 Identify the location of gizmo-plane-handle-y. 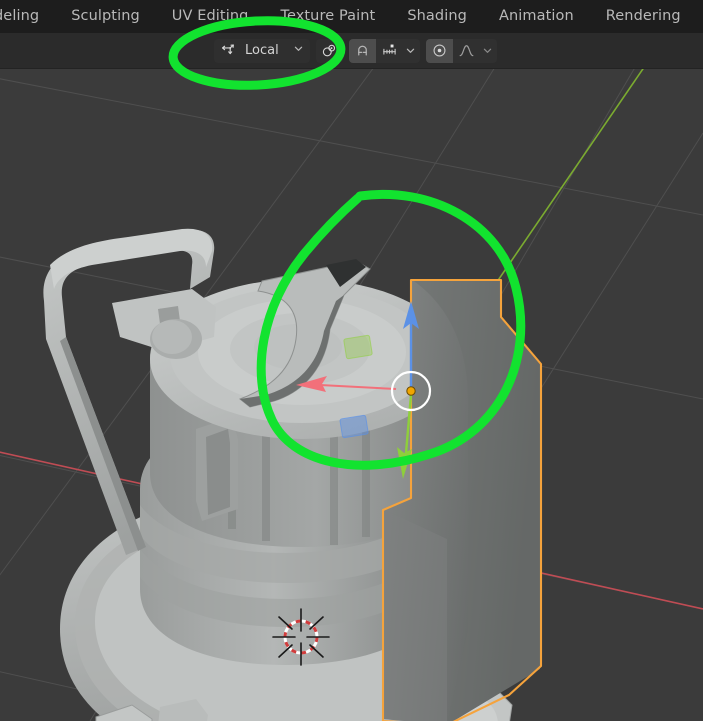
(358, 347).